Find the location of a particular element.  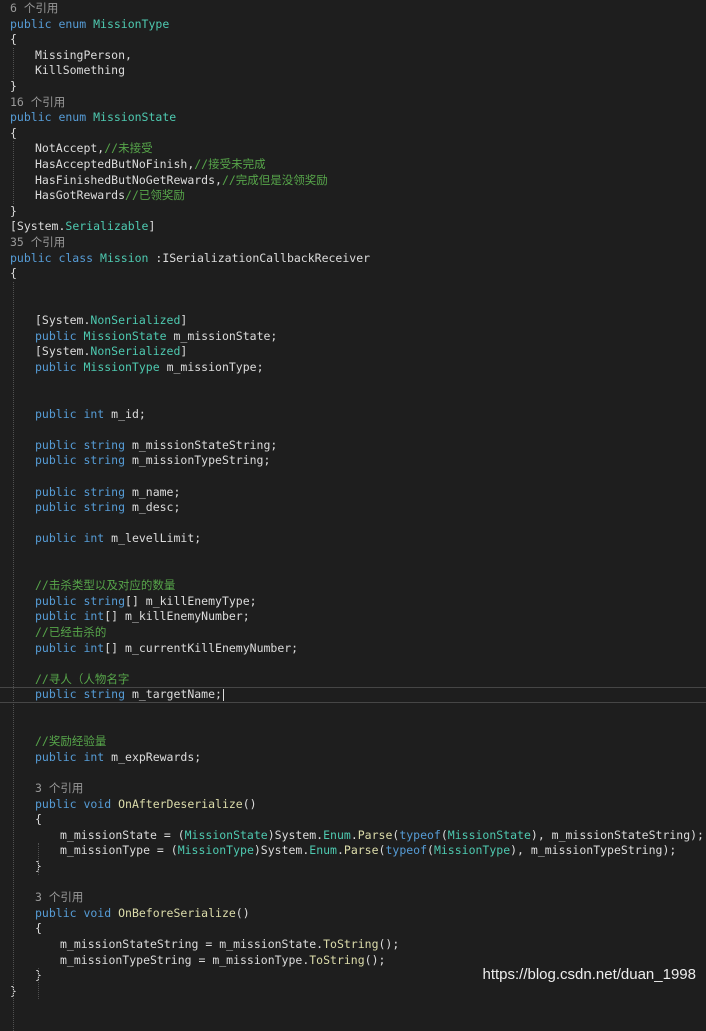

code-line: MissingPerson, is located at coordinates (353, 56).